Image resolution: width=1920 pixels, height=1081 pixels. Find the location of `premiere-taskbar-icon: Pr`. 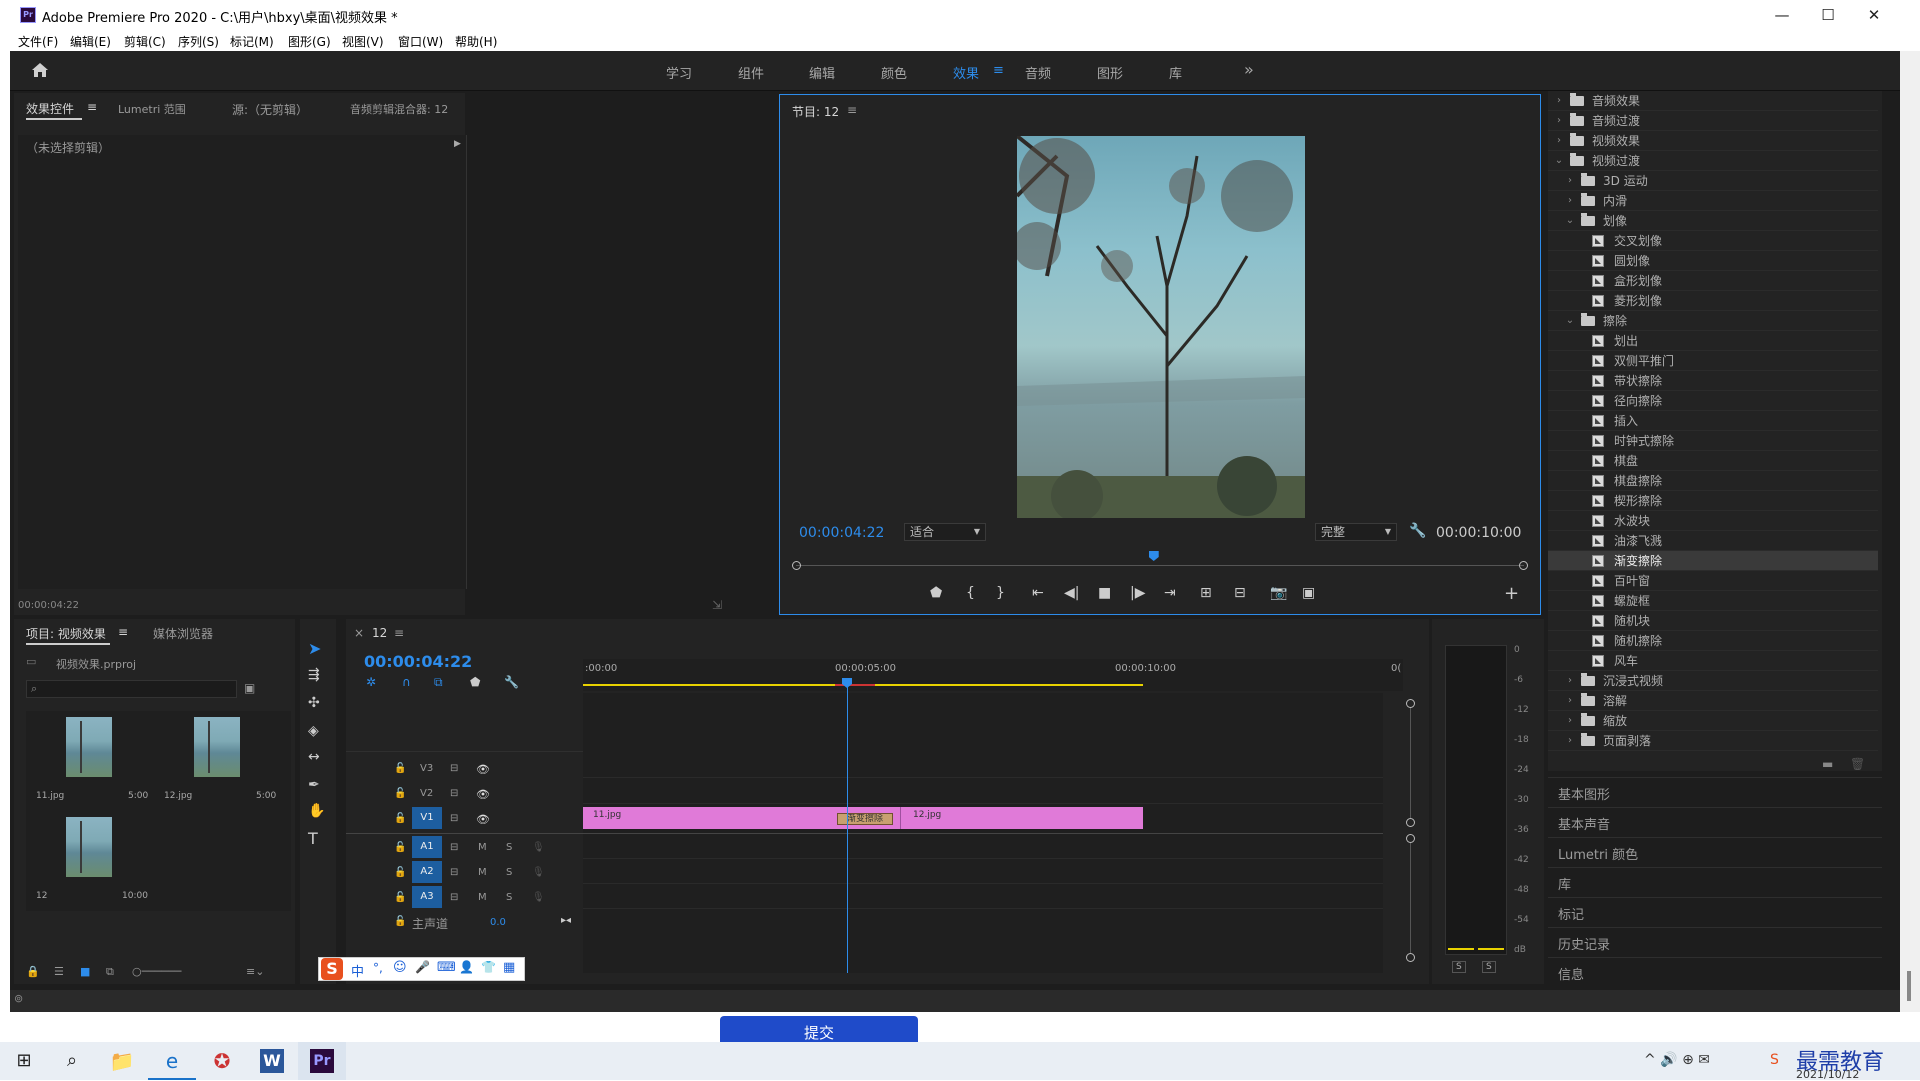

premiere-taskbar-icon: Pr is located at coordinates (322, 1061).